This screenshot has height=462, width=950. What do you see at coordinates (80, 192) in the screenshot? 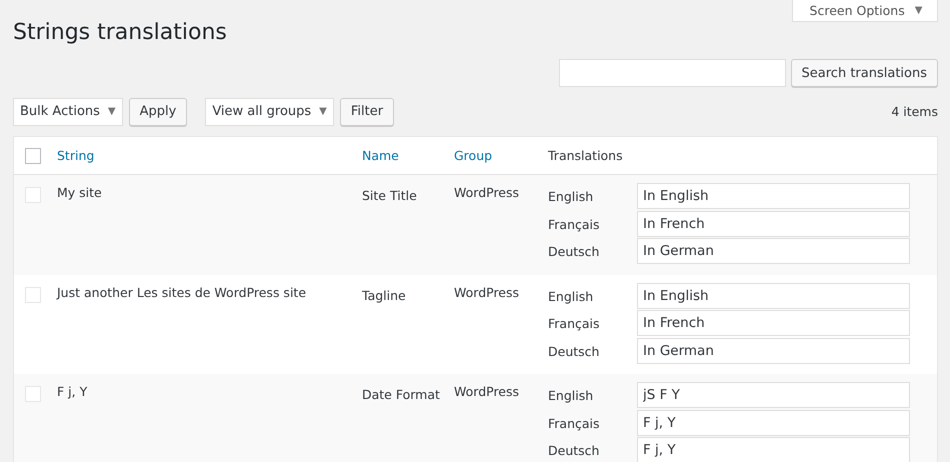
I see `string-cell-text: My site` at bounding box center [80, 192].